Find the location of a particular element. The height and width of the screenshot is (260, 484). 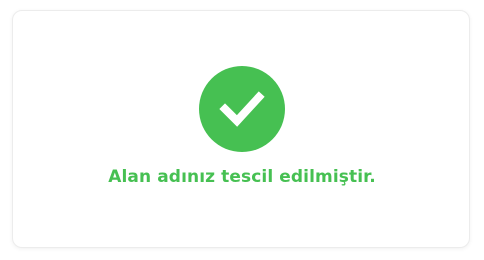

checkmark-glyph is located at coordinates (242, 109).